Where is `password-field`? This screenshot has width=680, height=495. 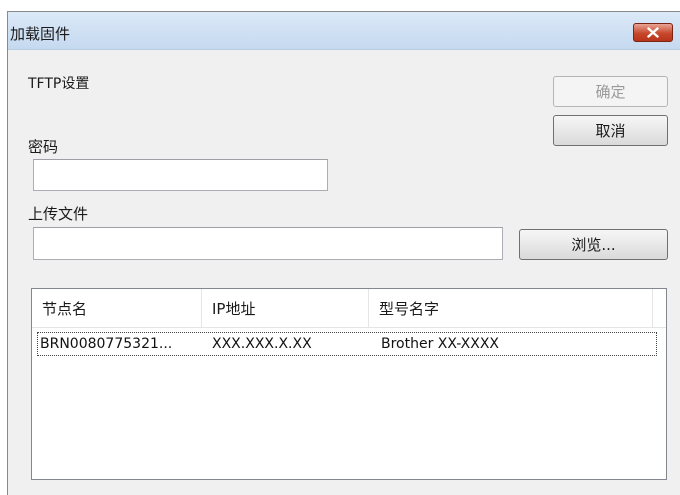 password-field is located at coordinates (180, 175).